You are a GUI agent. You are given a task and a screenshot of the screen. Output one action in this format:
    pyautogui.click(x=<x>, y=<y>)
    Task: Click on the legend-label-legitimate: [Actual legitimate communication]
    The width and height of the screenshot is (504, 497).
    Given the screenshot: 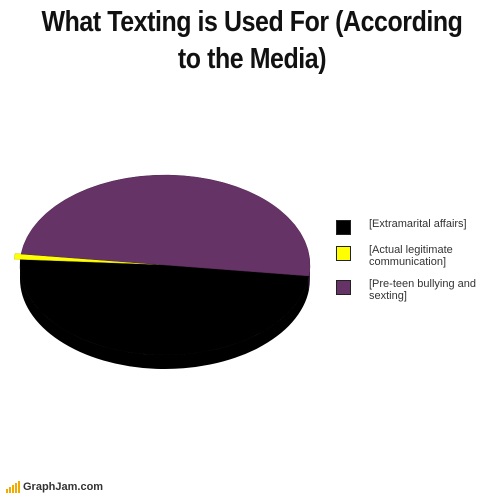 What is the action you would take?
    pyautogui.click(x=411, y=256)
    